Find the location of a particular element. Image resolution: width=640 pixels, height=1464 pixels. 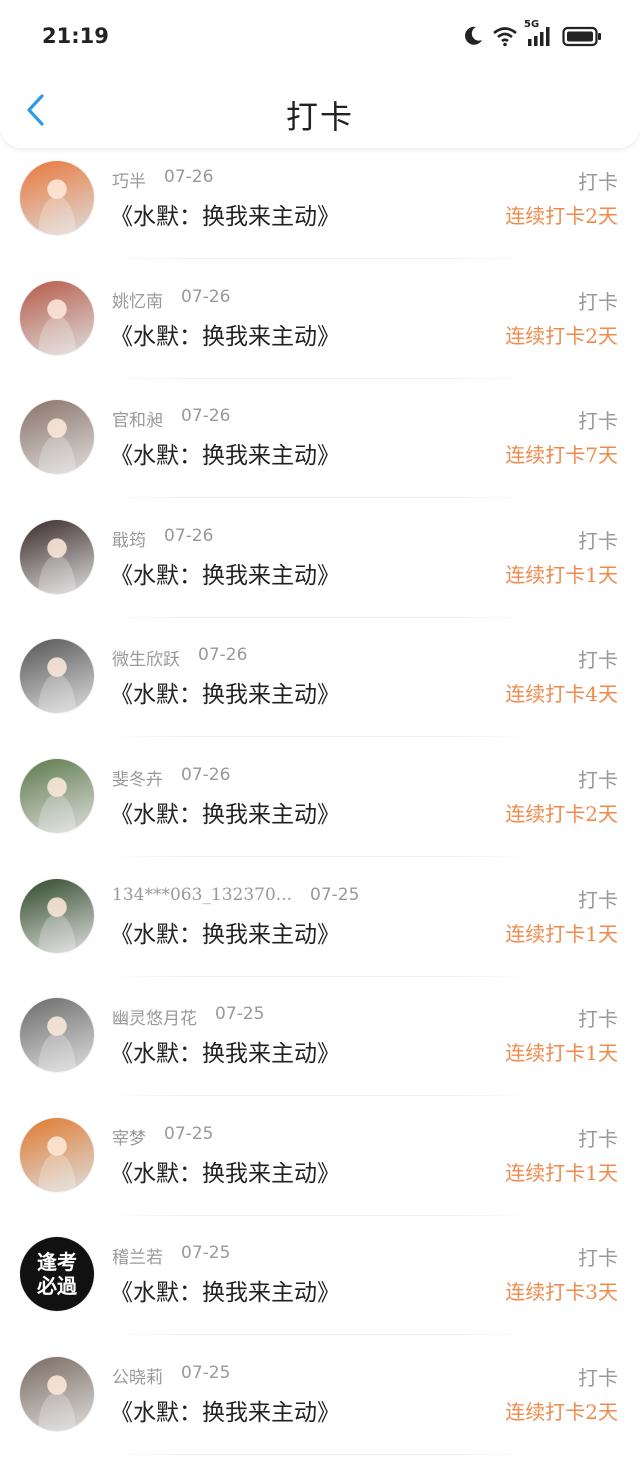

streak-label: 连续打卡3天 is located at coordinates (561, 1292).